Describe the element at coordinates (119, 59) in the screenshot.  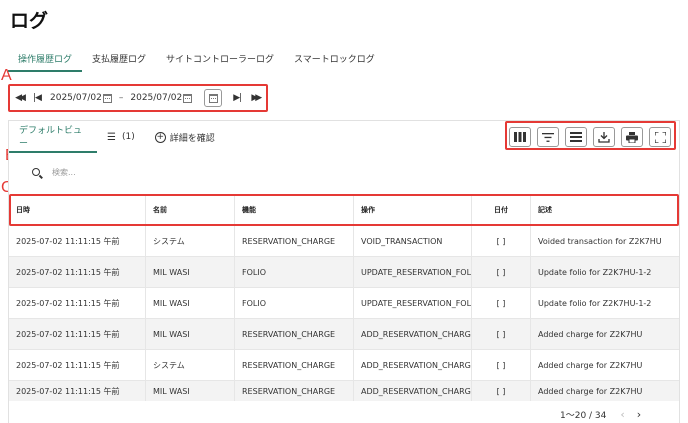
I see `tab-payment-log: 支払履歴ログ` at that location.